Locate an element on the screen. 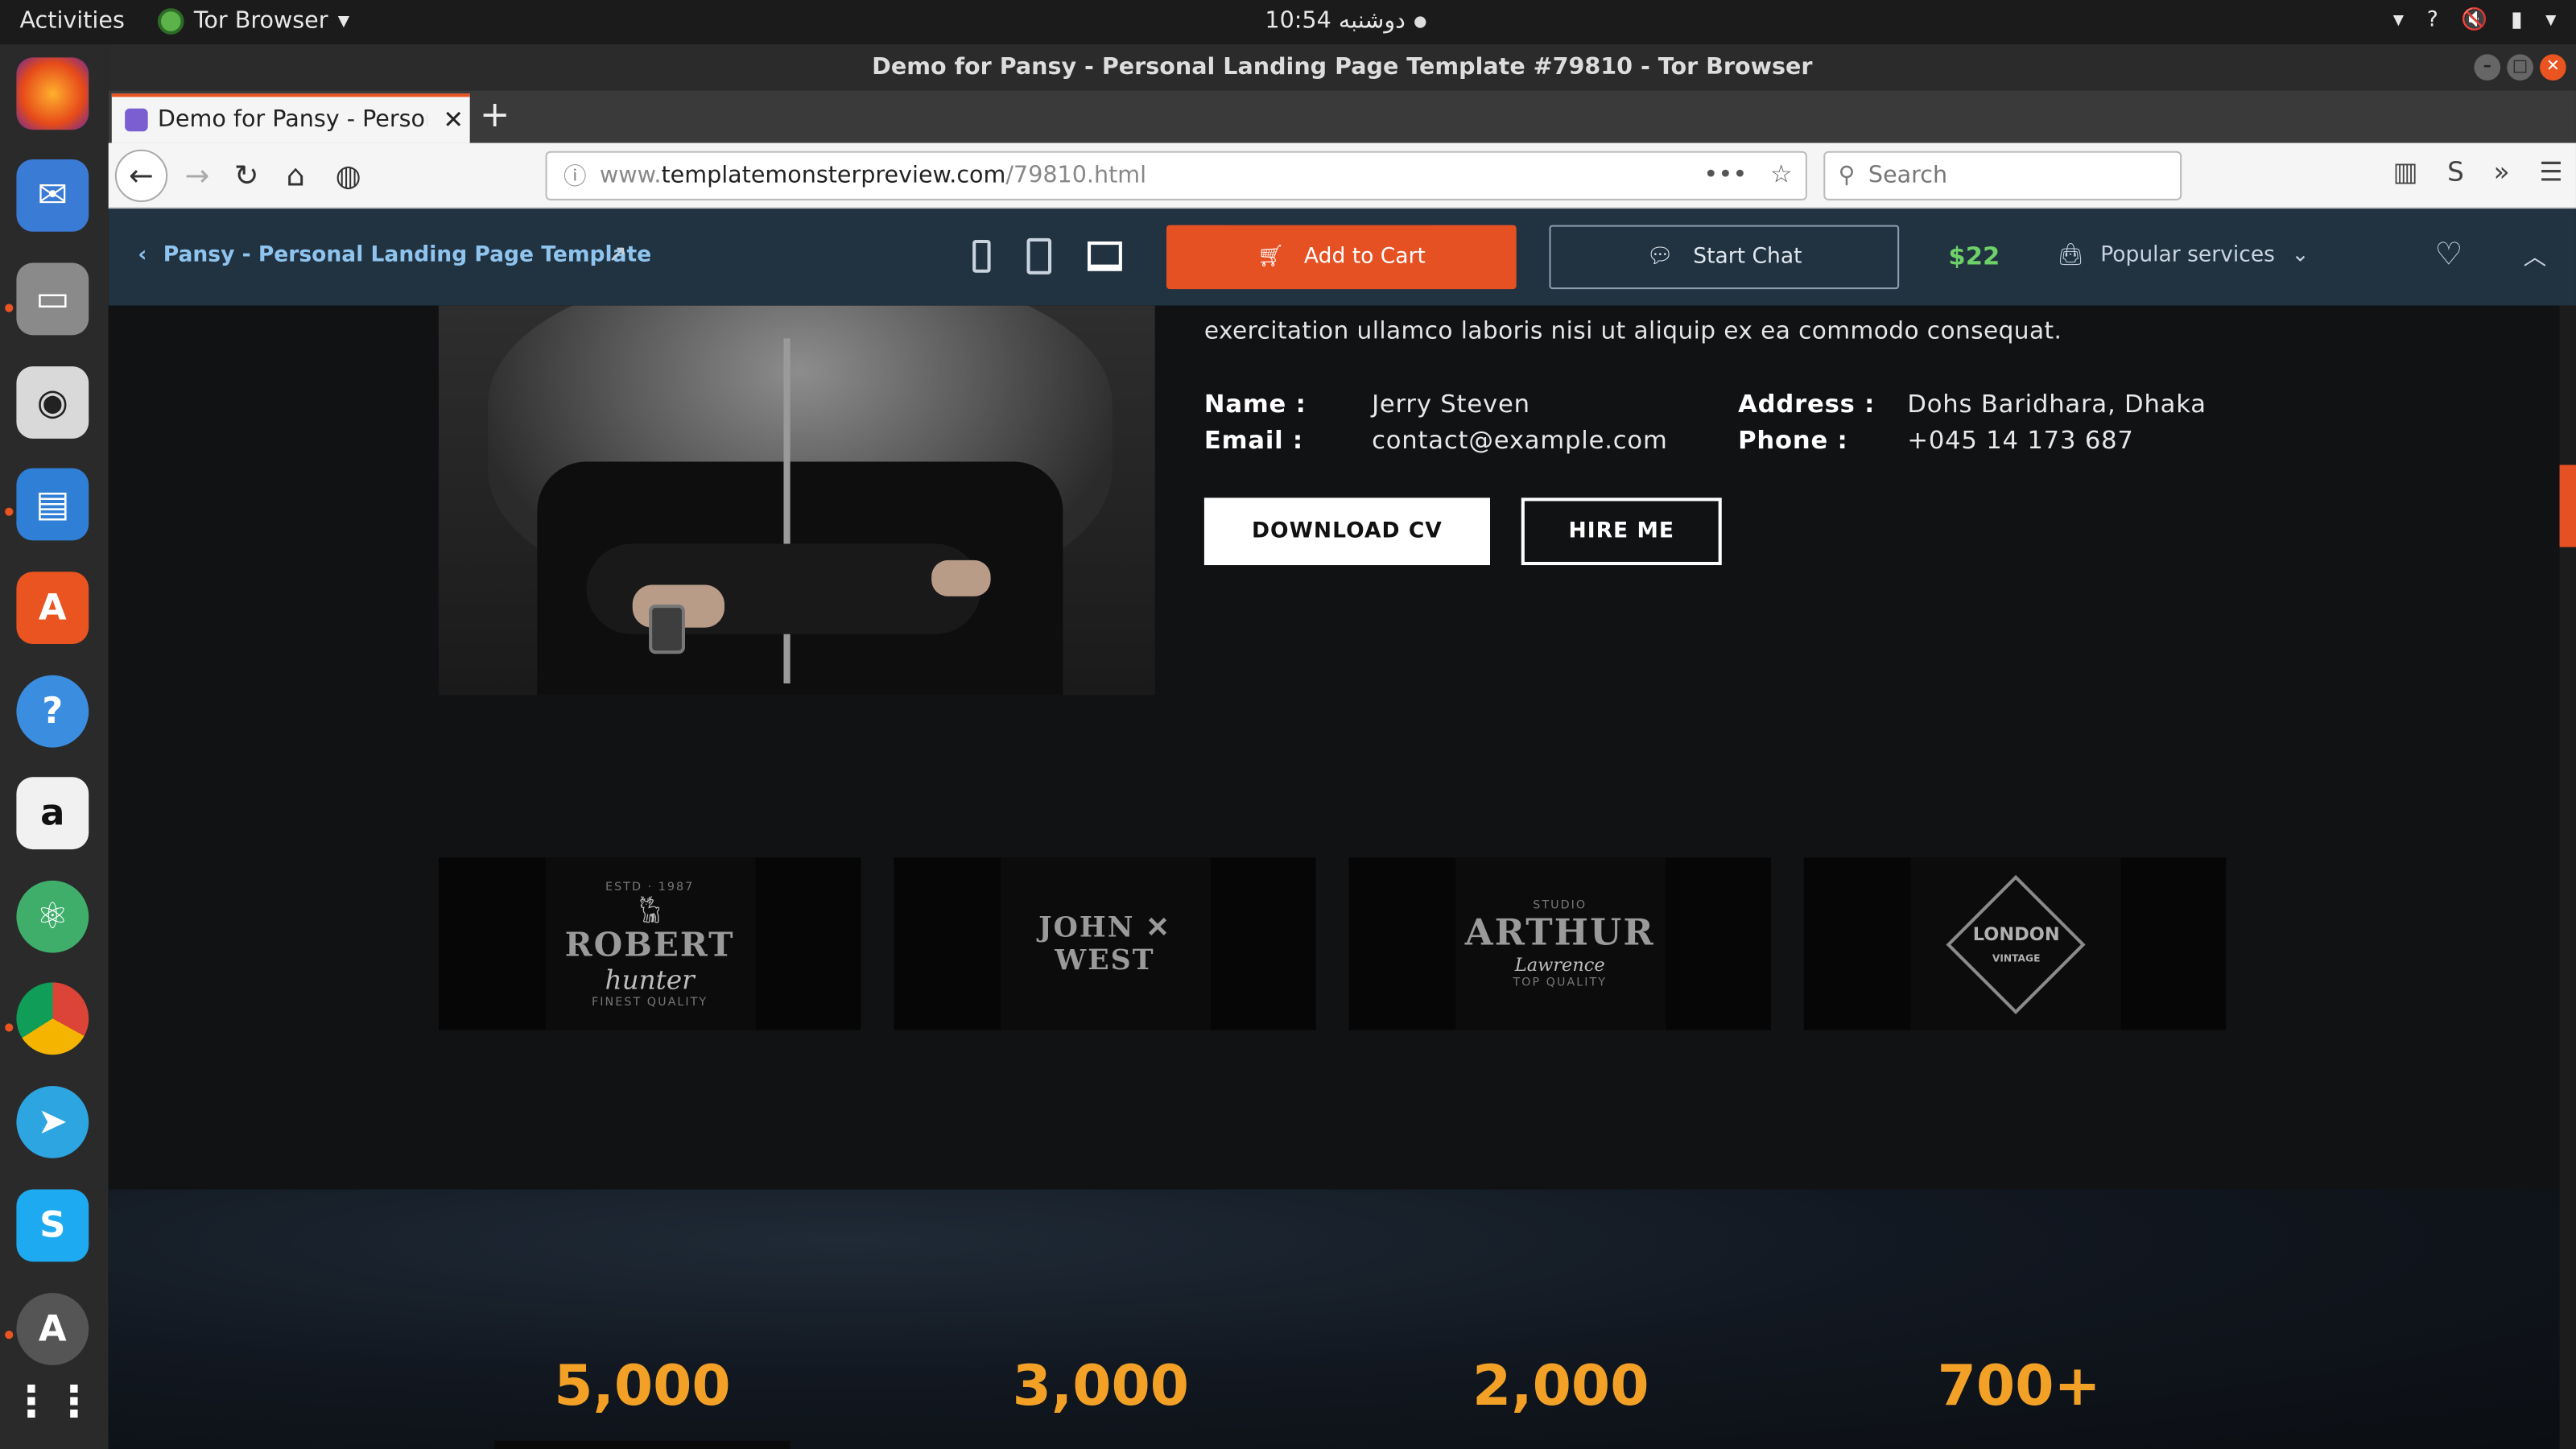  forward-icon: → is located at coordinates (197, 176).